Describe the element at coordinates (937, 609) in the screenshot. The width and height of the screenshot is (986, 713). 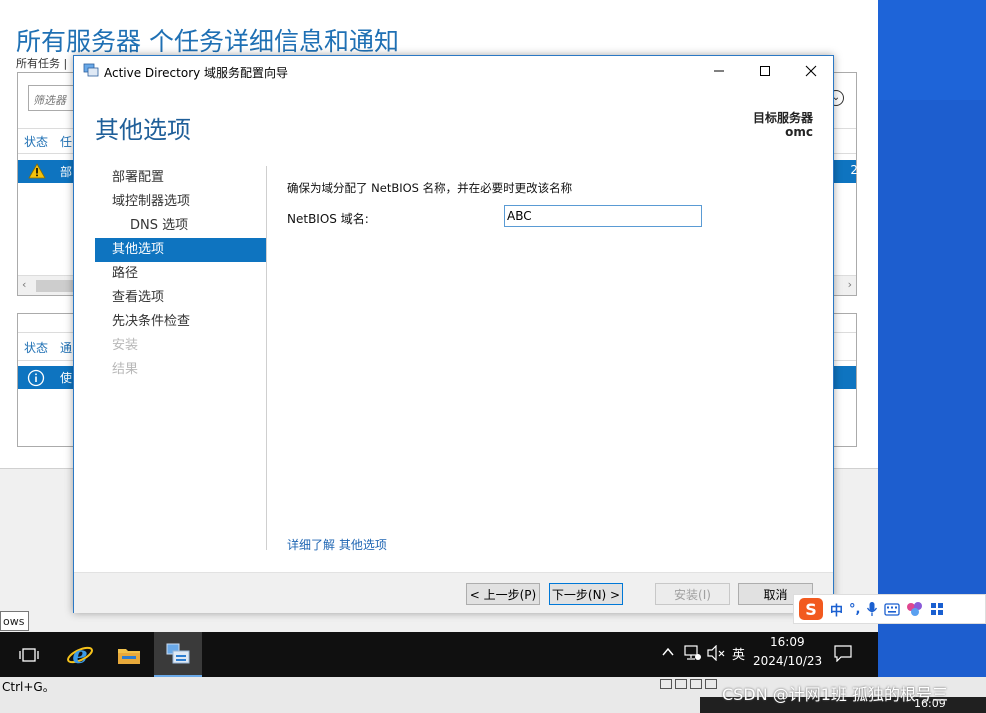
I see `grid-icon` at that location.